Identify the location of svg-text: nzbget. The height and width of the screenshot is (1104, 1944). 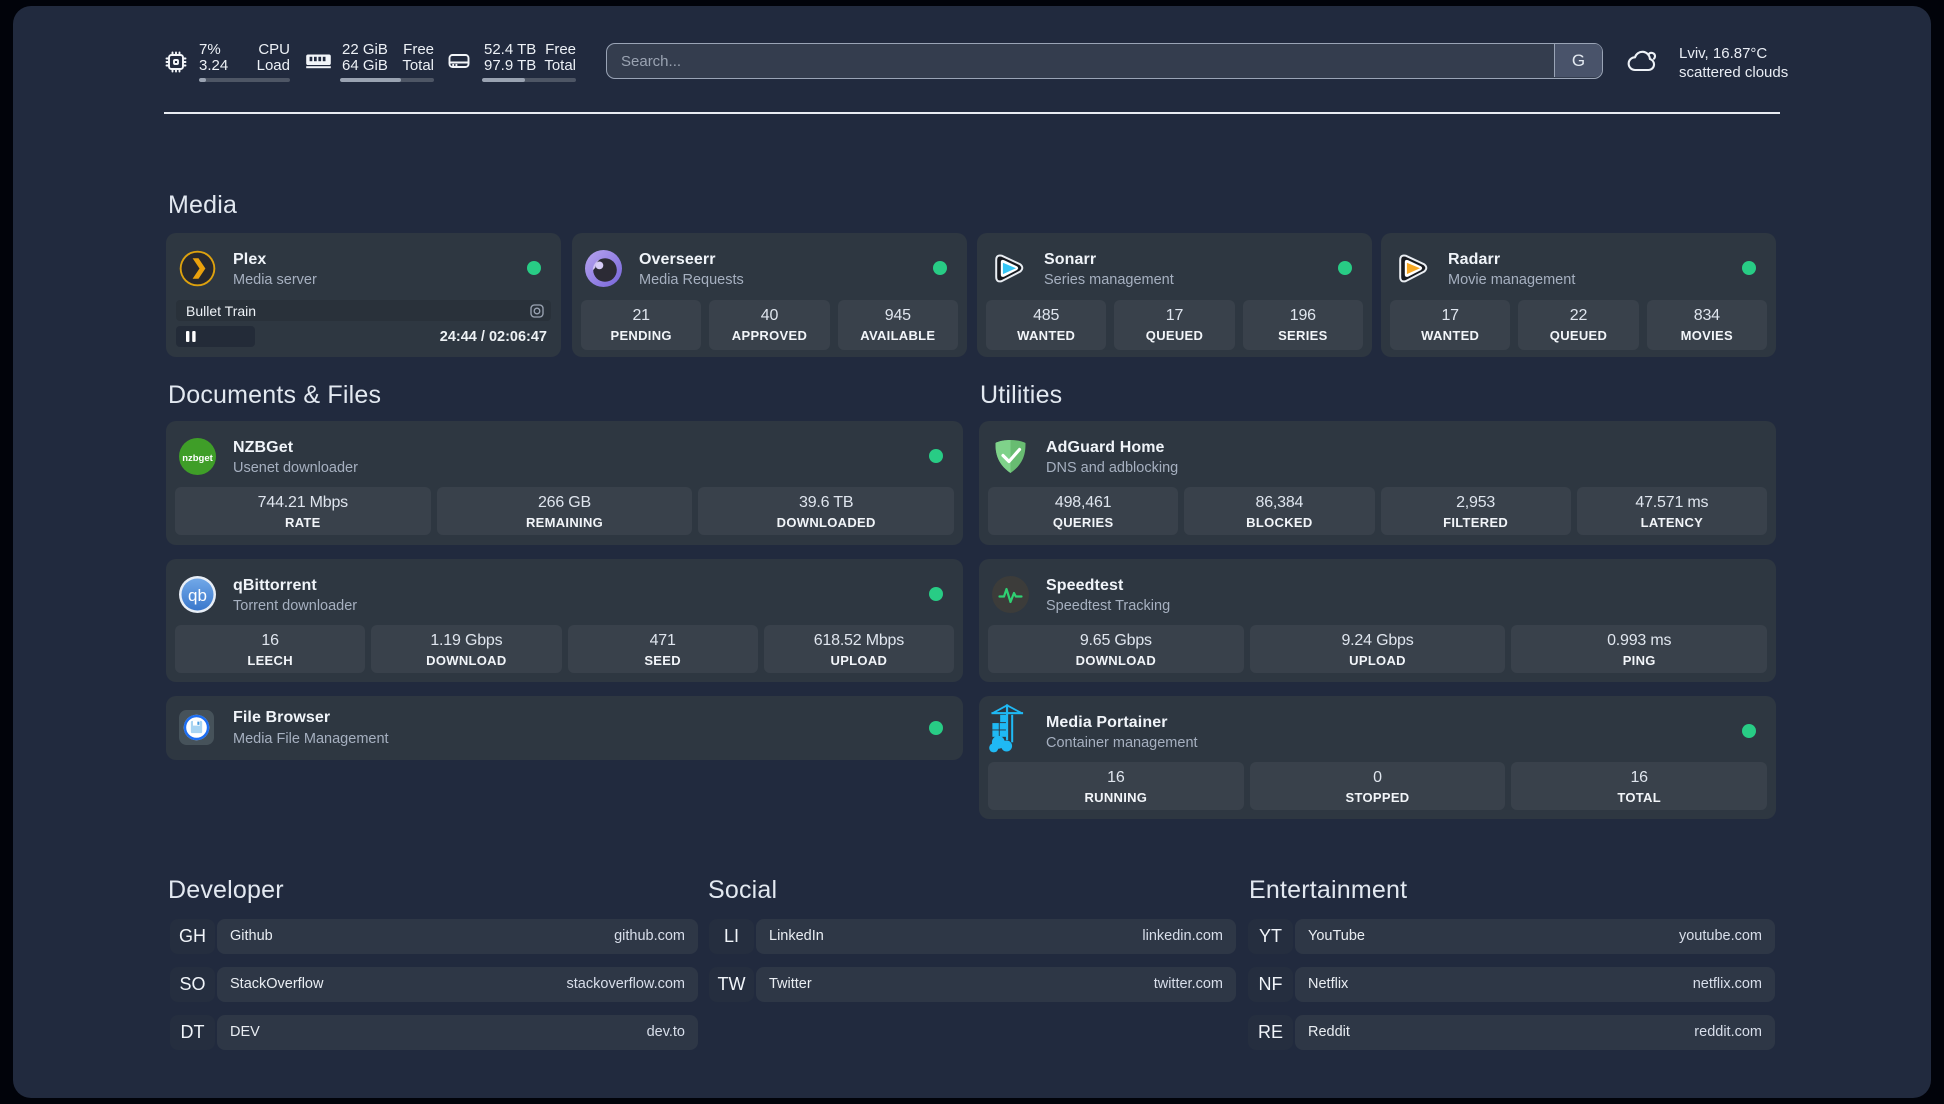
(197, 458).